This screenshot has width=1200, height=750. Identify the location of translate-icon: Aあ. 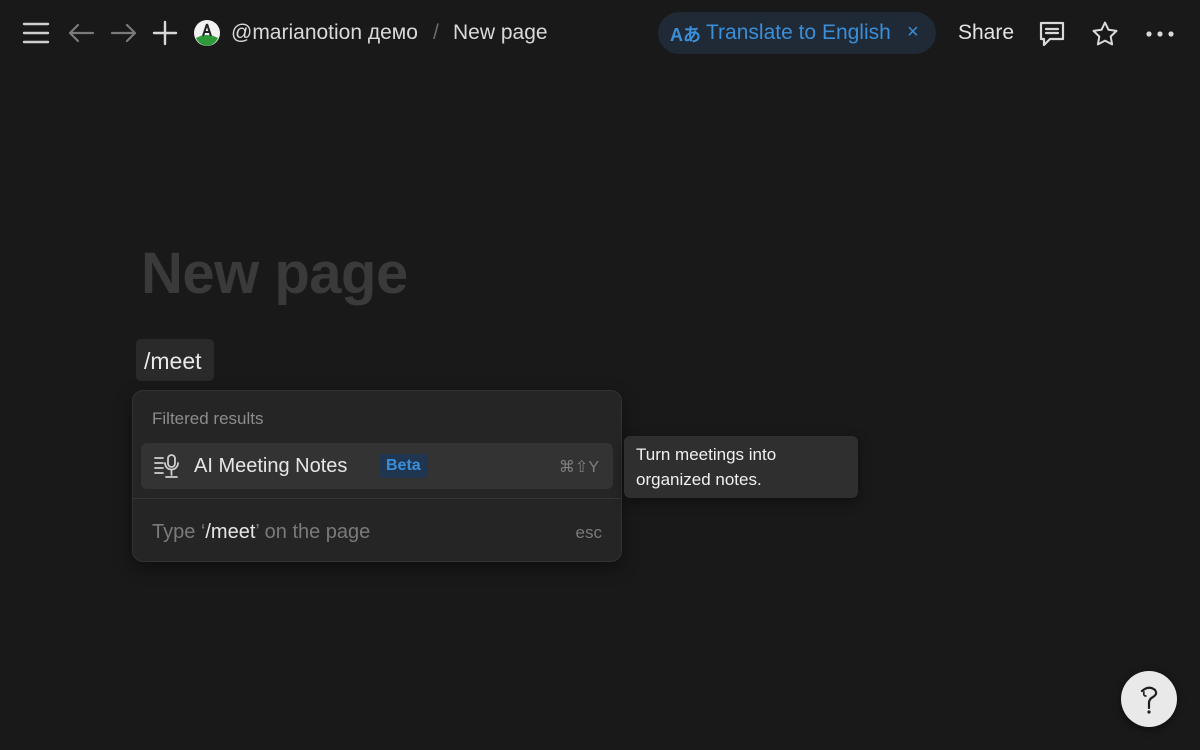
(685, 35).